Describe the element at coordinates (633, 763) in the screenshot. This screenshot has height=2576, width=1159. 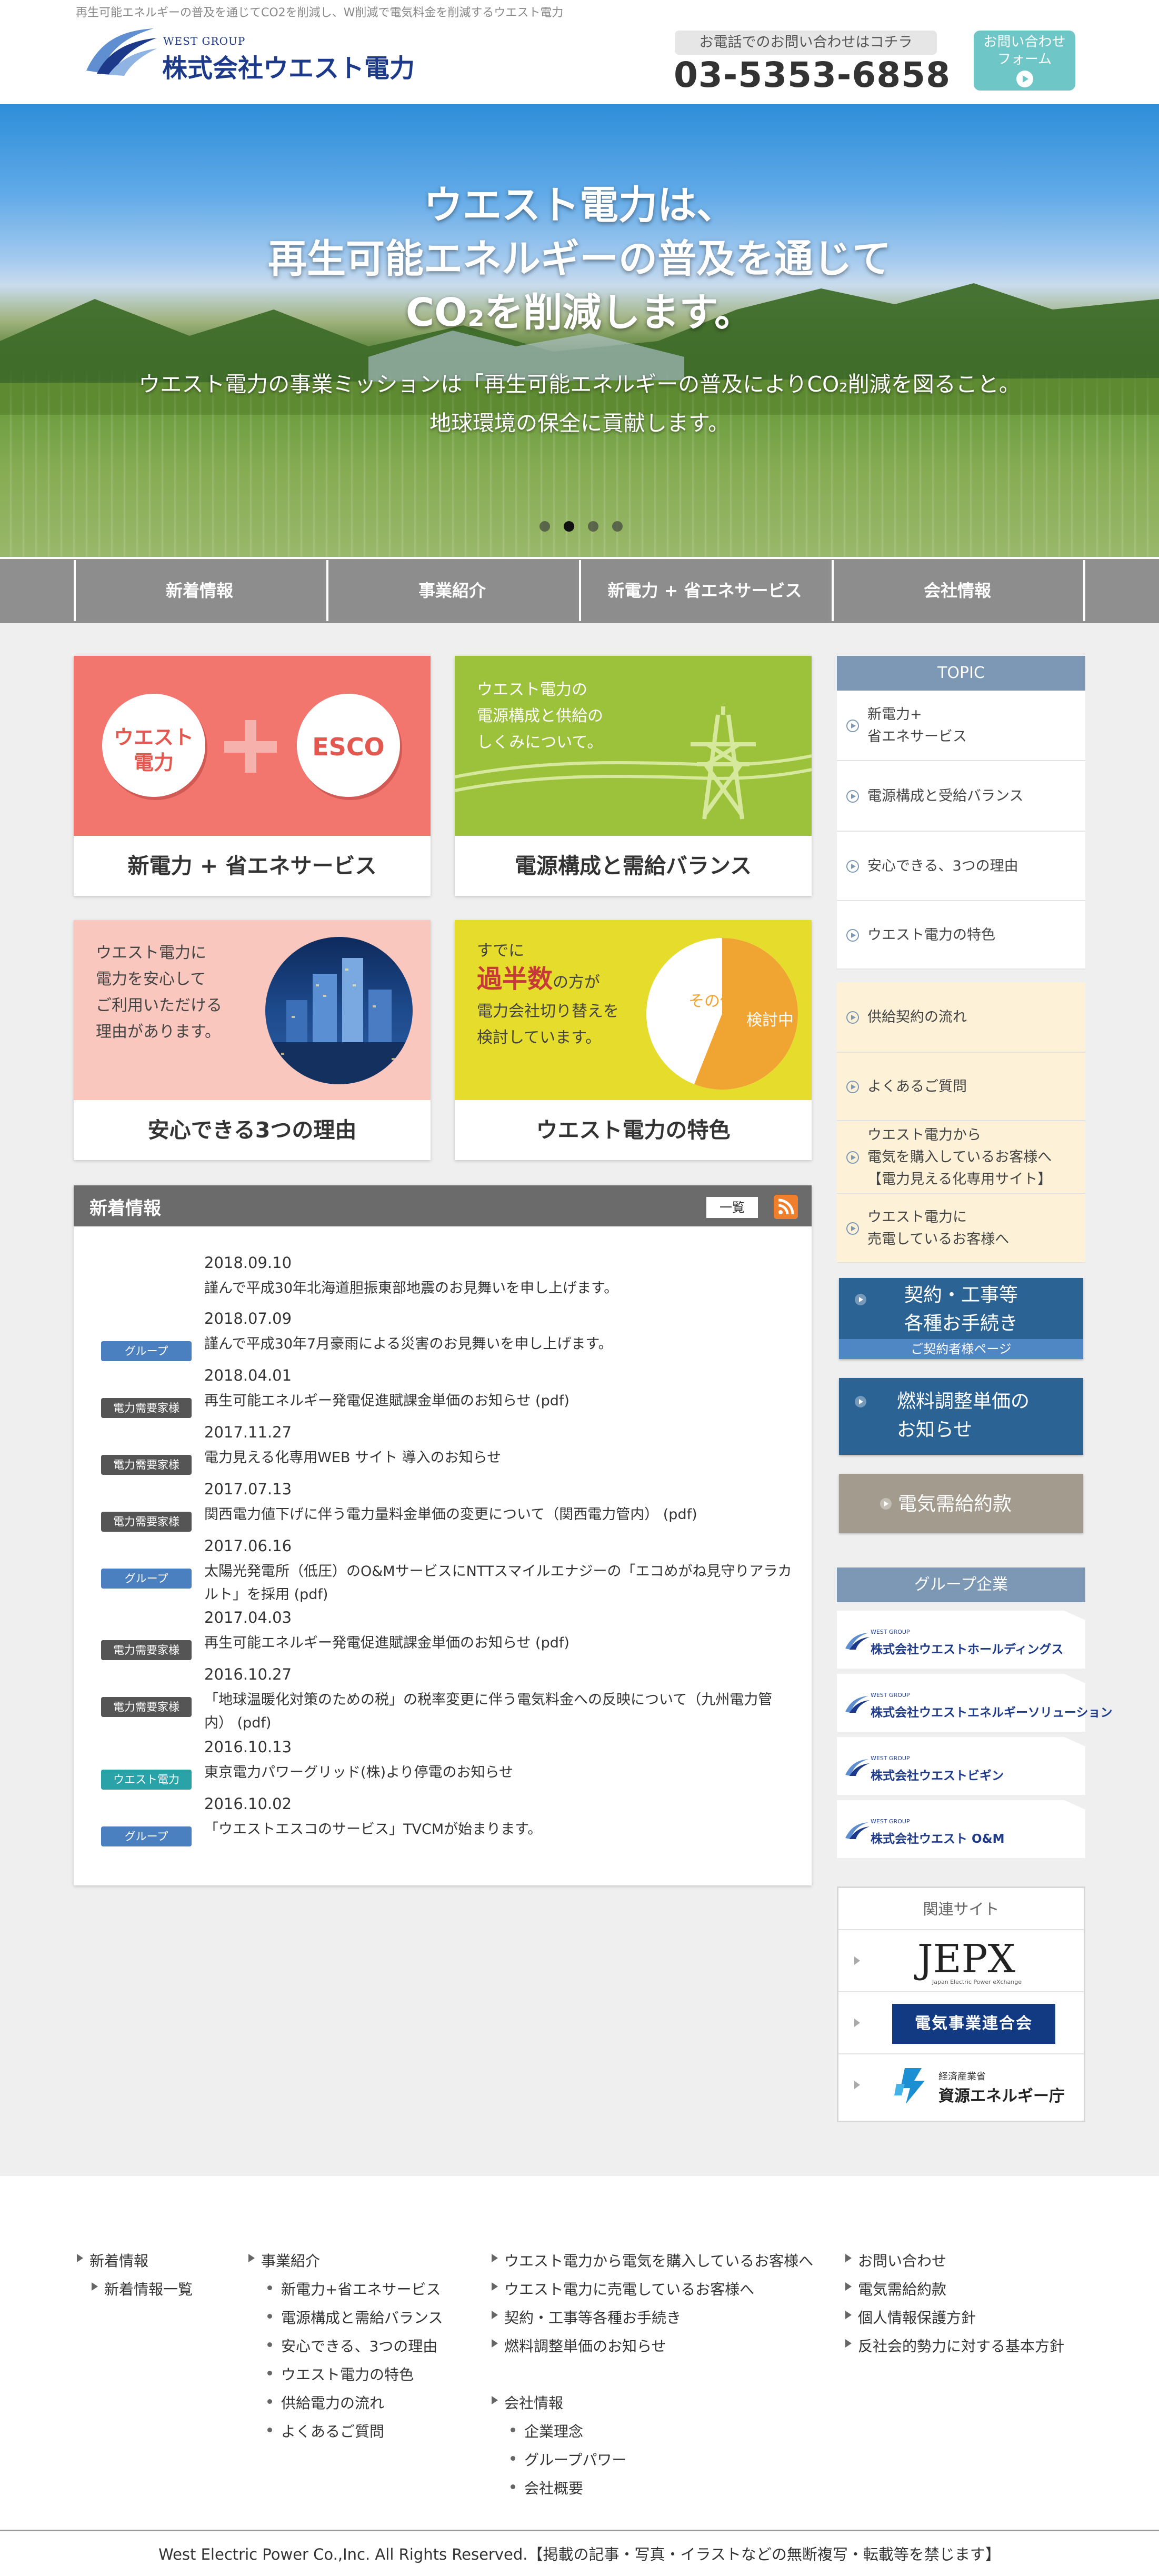
I see `power-tower-icon` at that location.